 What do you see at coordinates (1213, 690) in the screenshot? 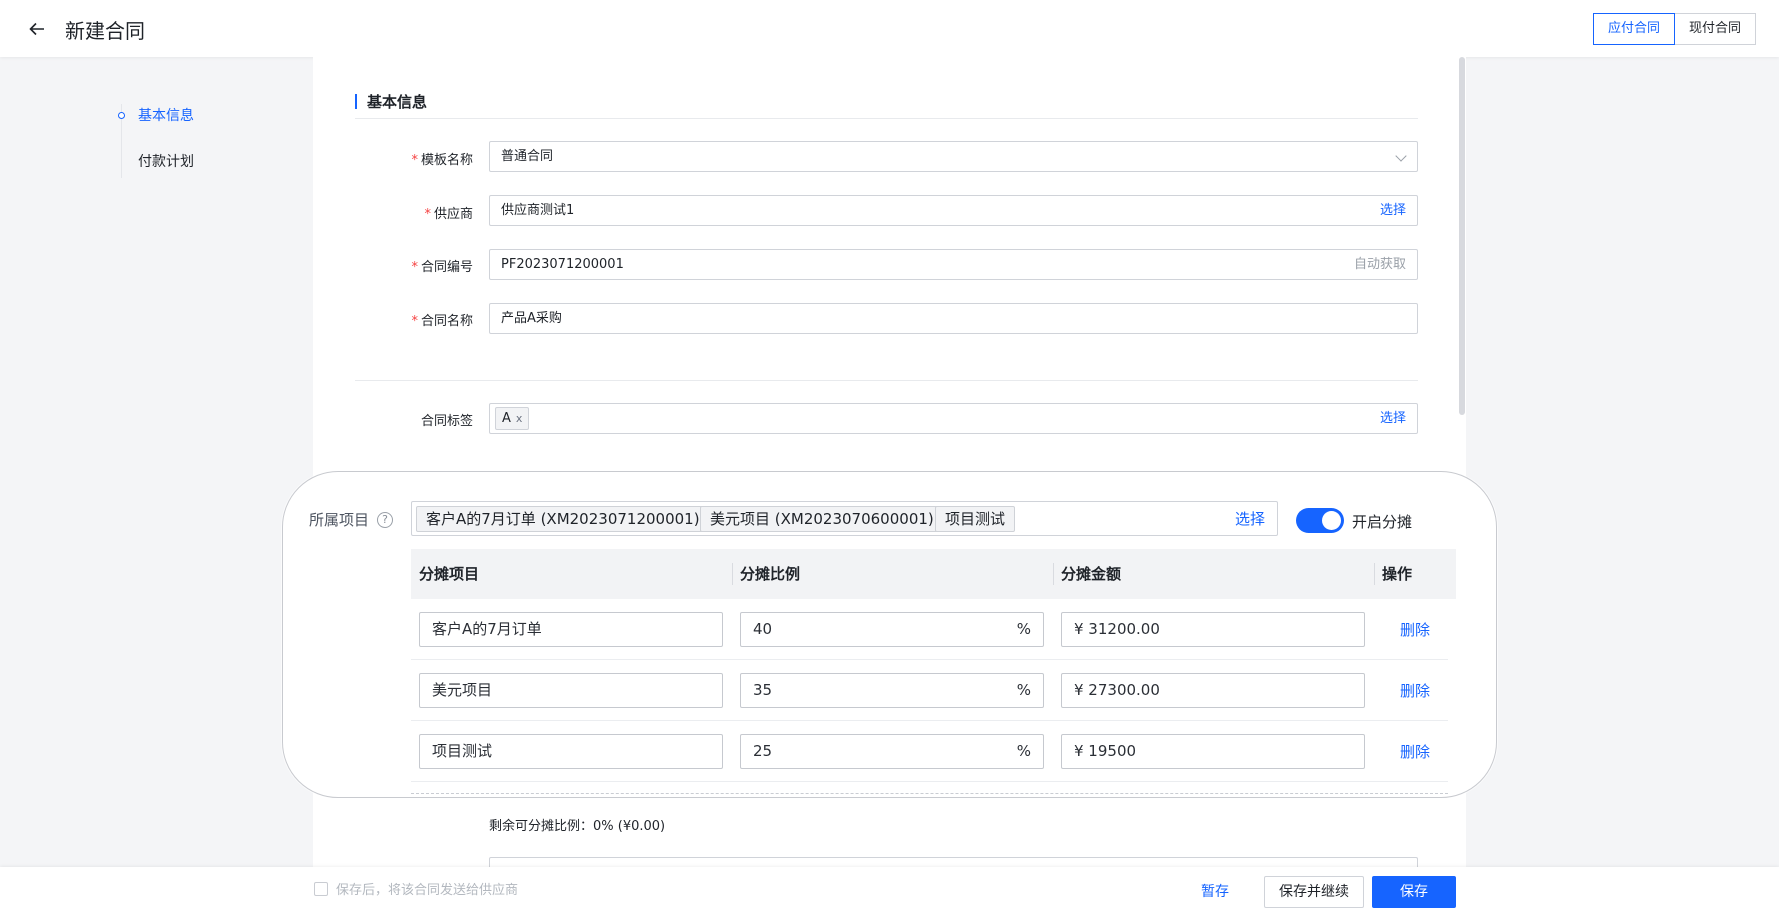
I see `allocation-amount-input: ¥ 27300.00` at bounding box center [1213, 690].